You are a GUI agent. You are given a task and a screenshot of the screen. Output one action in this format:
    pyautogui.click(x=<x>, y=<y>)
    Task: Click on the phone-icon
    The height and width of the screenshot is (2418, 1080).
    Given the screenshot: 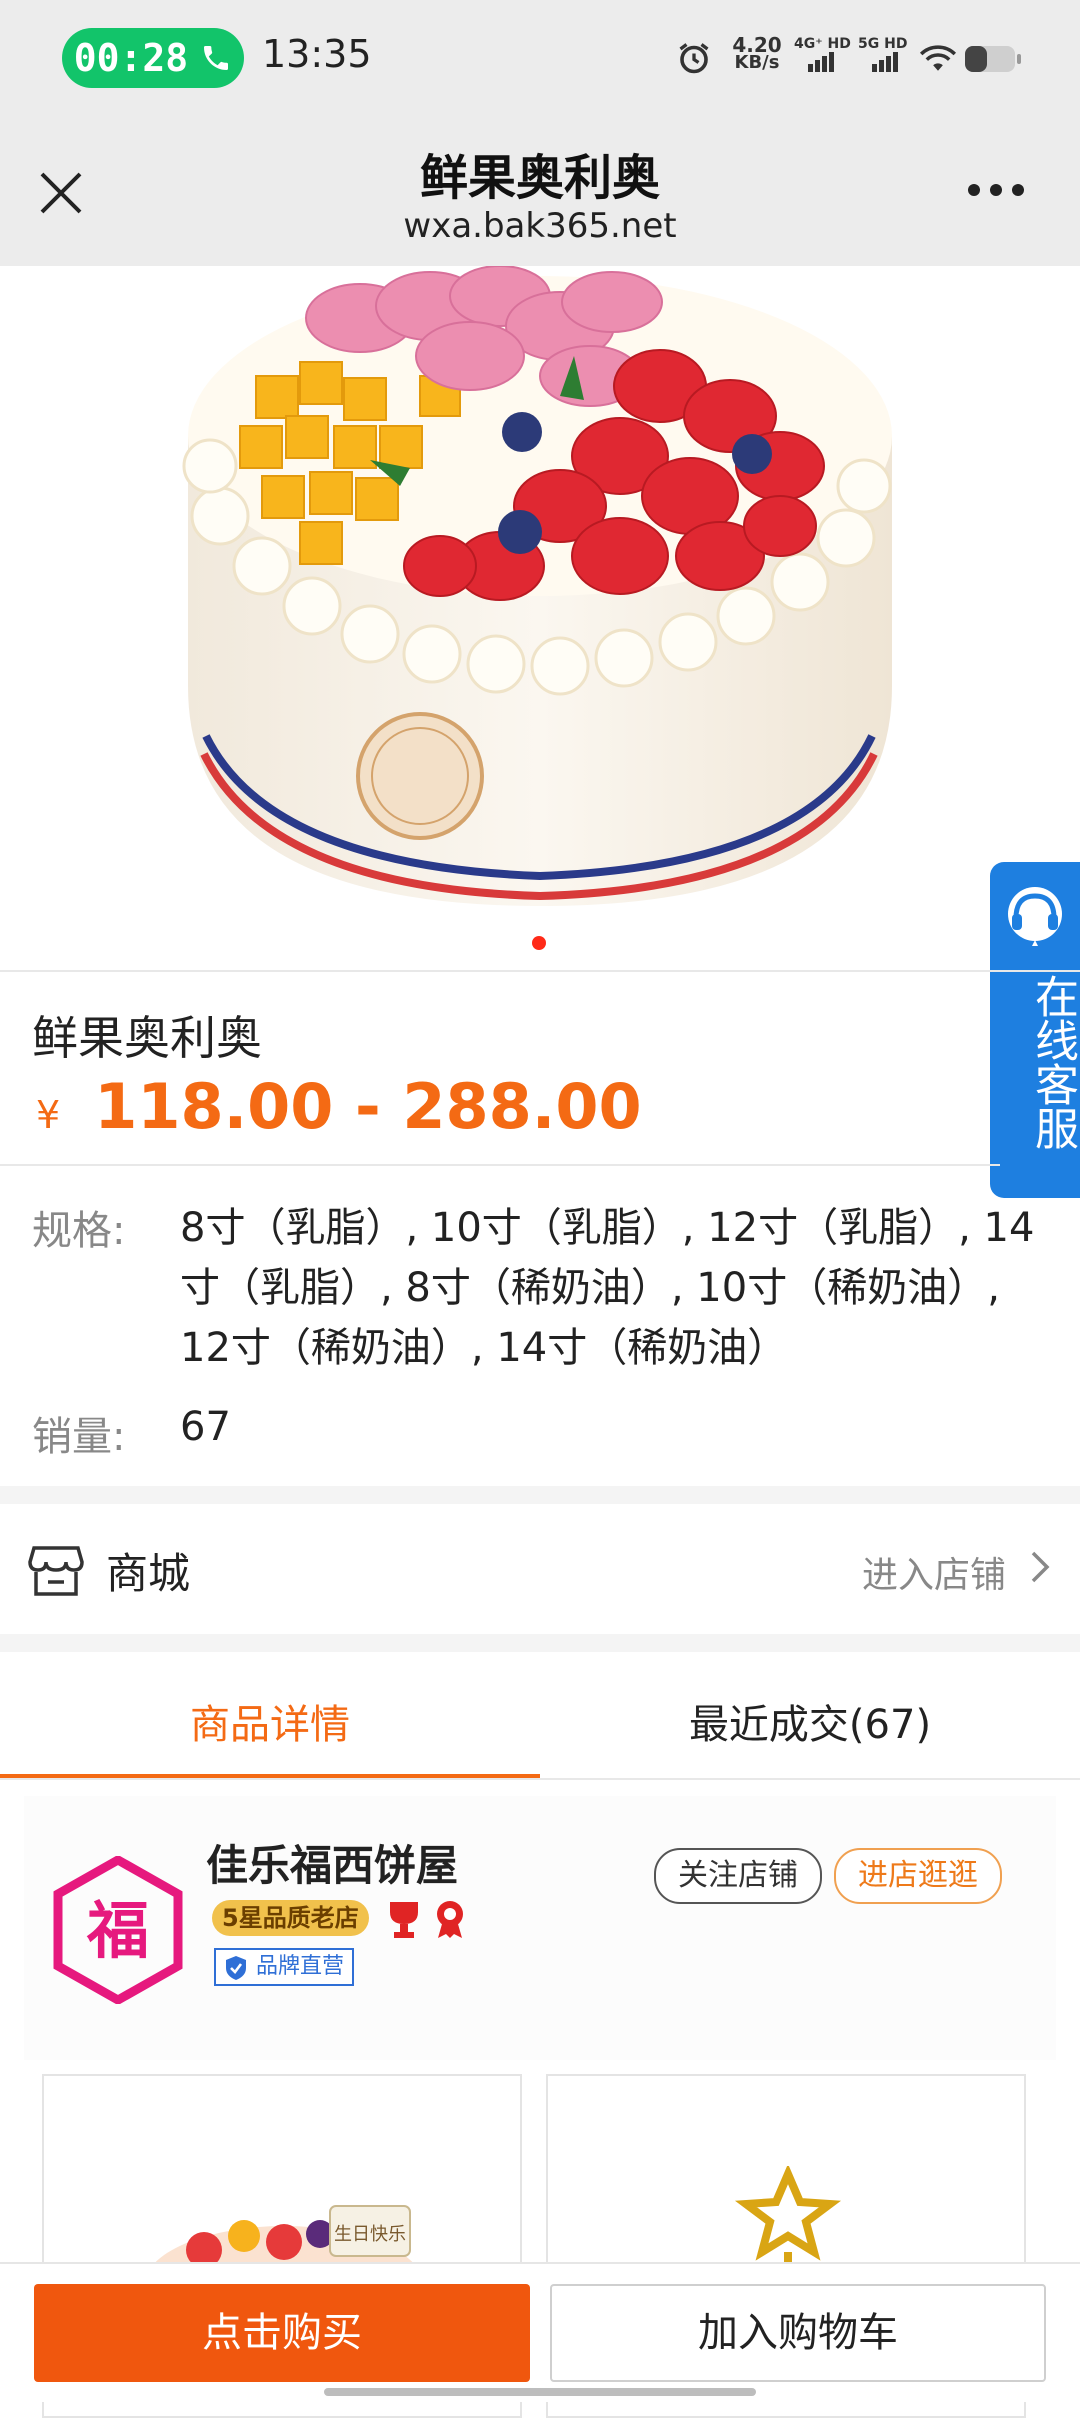 What is the action you would take?
    pyautogui.click(x=216, y=58)
    